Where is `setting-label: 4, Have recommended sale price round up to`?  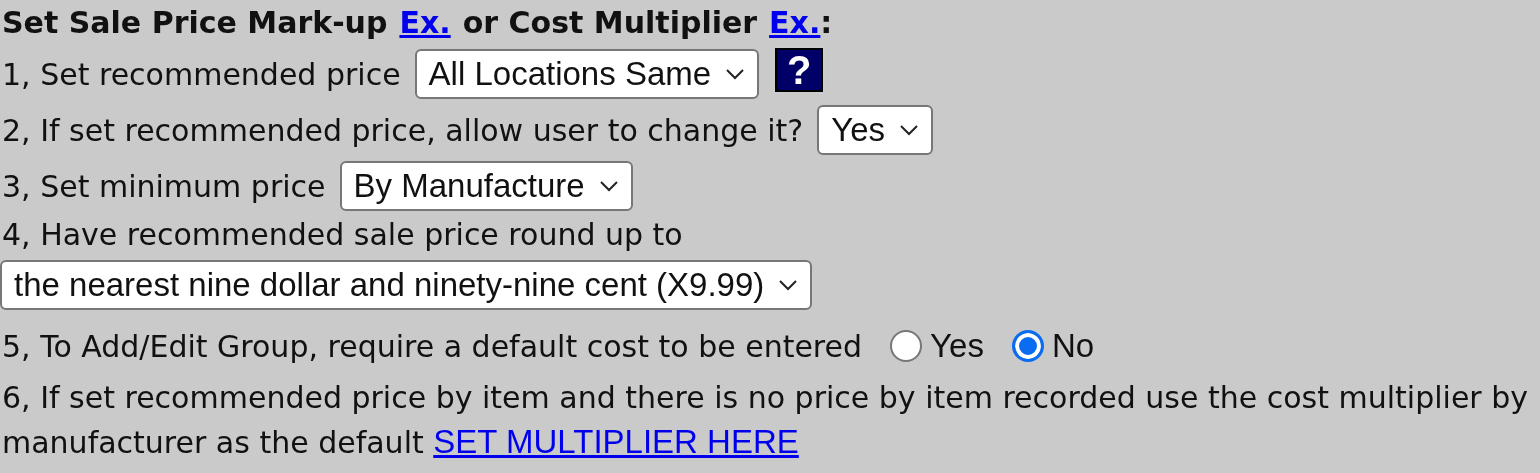 setting-label: 4, Have recommended sale price round up to is located at coordinates (342, 234).